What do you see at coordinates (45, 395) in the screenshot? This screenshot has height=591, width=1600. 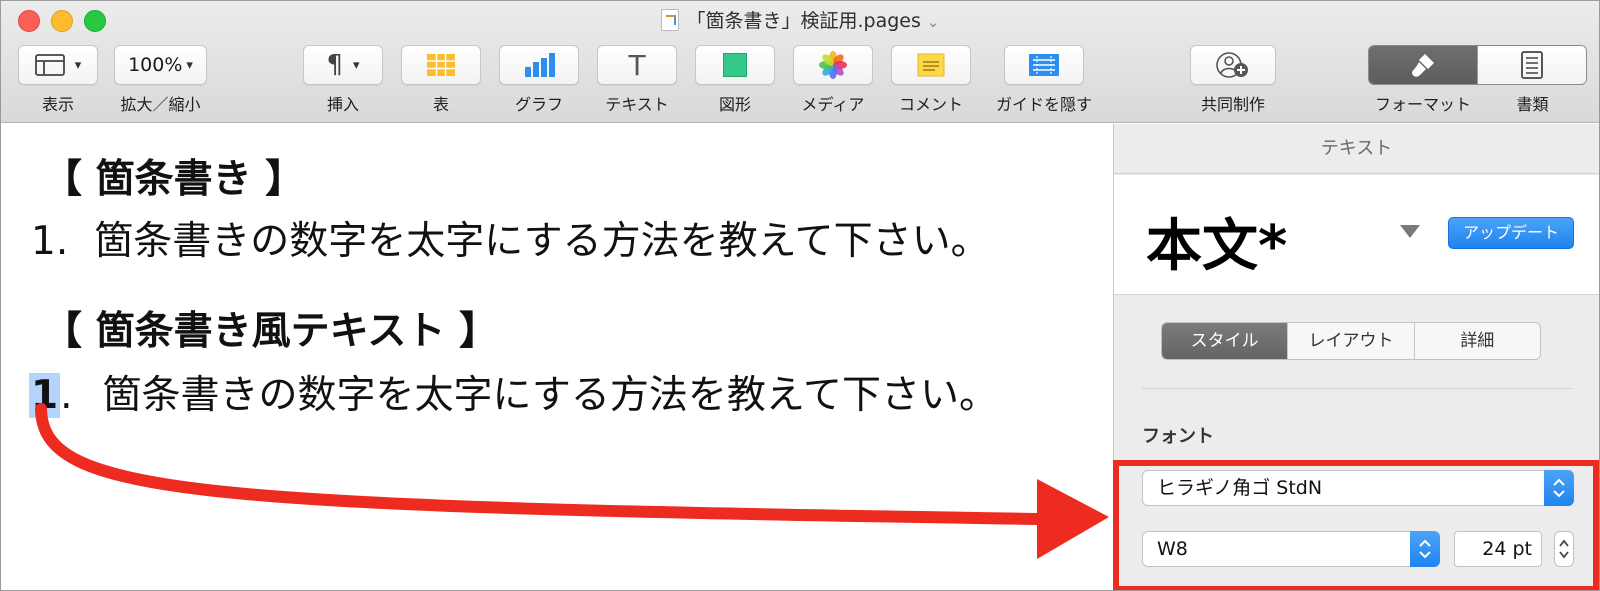 I see `selected-number: 1` at bounding box center [45, 395].